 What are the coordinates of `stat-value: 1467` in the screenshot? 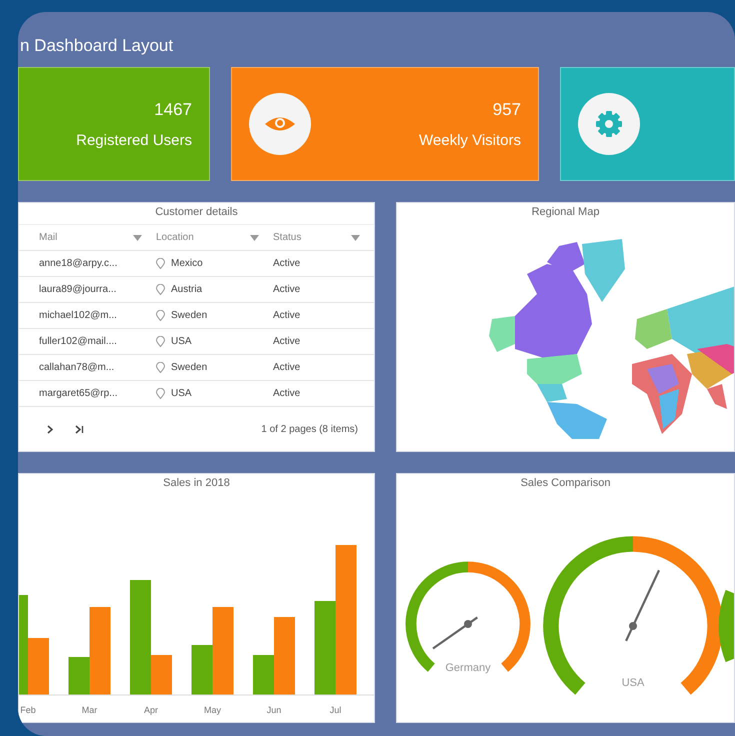 It's located at (173, 110).